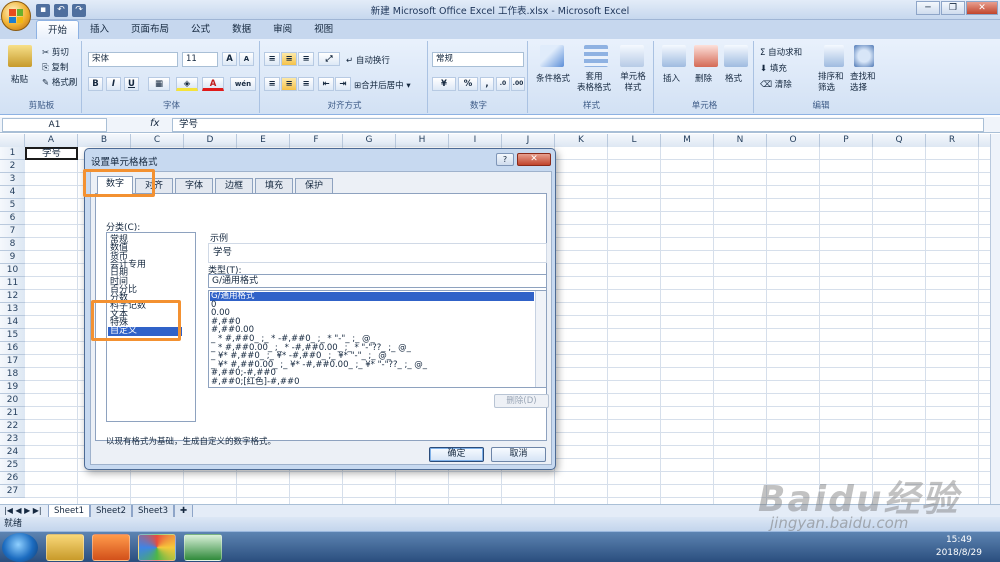  What do you see at coordinates (12, 283) in the screenshot?
I see `row-header: 11` at bounding box center [12, 283].